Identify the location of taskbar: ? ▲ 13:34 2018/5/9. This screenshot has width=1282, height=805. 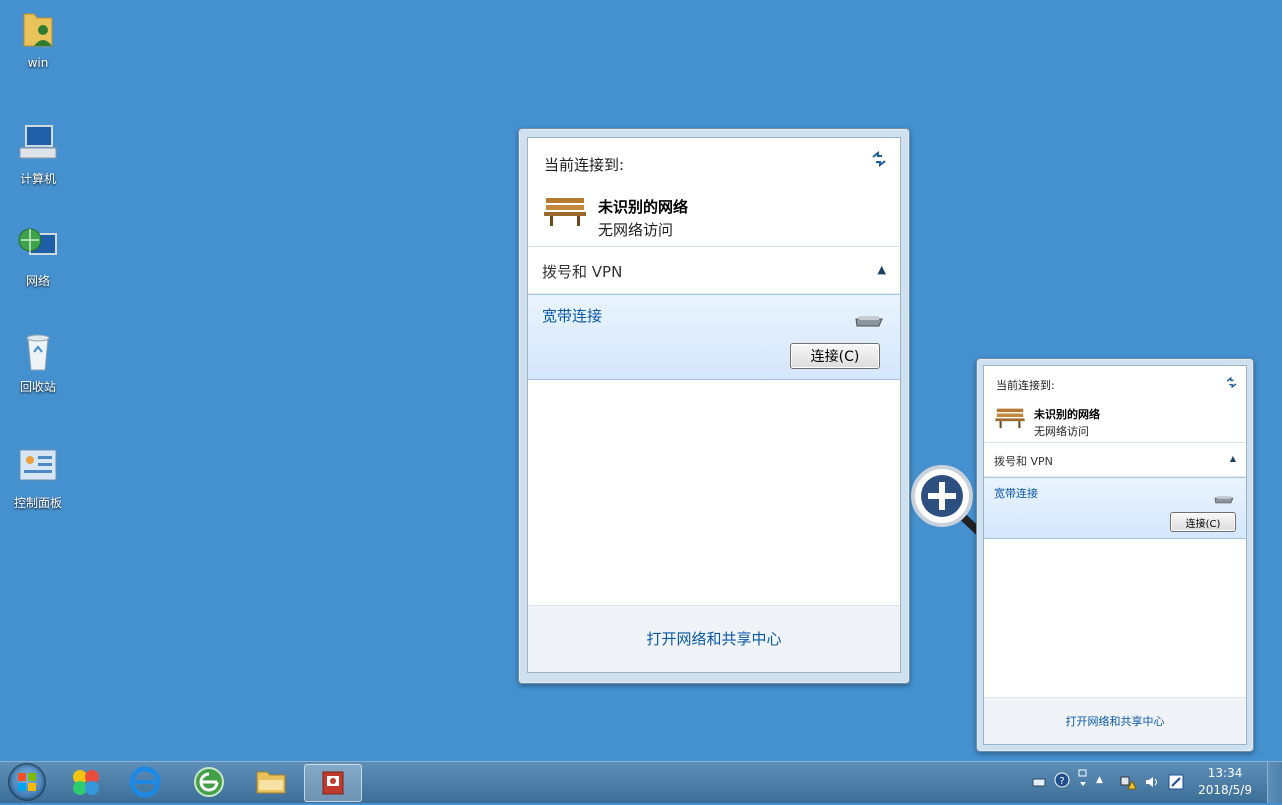
(641, 782).